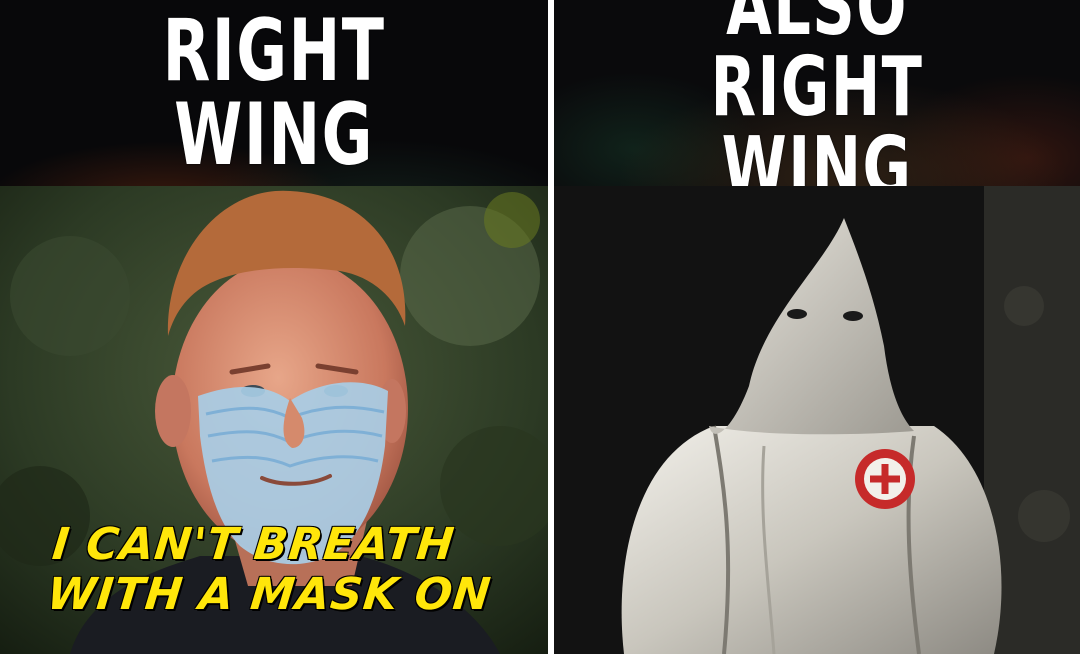 Image resolution: width=1080 pixels, height=654 pixels. What do you see at coordinates (512, 220) in the screenshot?
I see `watermark-logo` at bounding box center [512, 220].